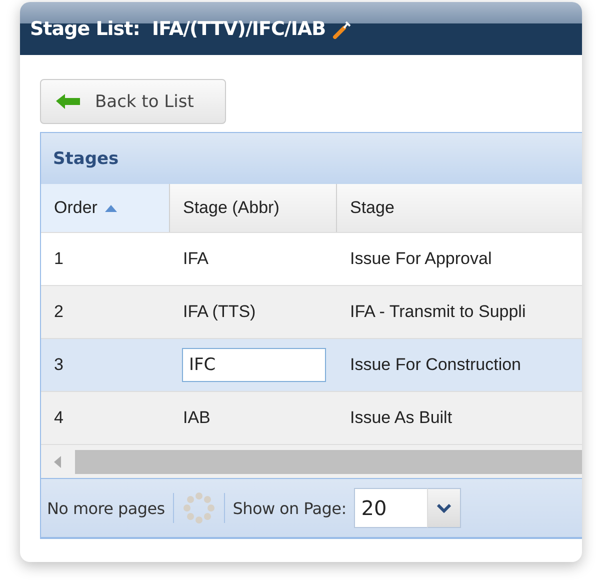  What do you see at coordinates (311, 417) in the screenshot?
I see `table-row: 4 IAB Issue As Built` at bounding box center [311, 417].